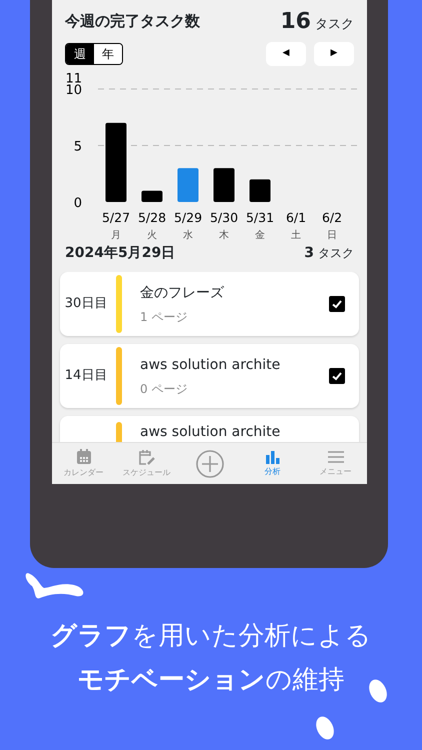 The width and height of the screenshot is (422, 750). I want to click on weekday-label: 火, so click(152, 235).